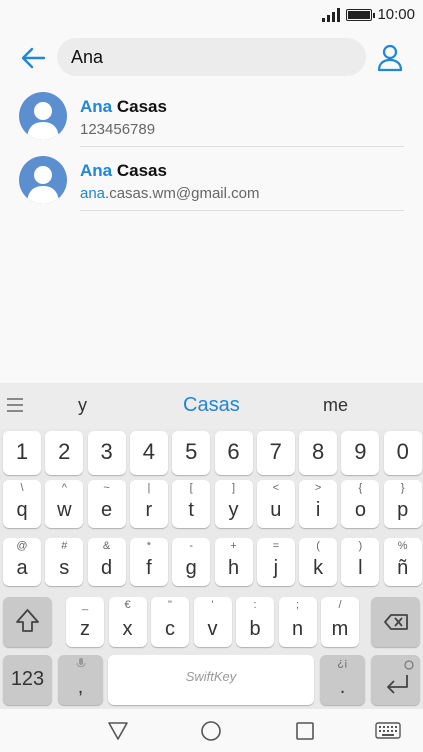 Image resolution: width=423 pixels, height=752 pixels. What do you see at coordinates (318, 562) in the screenshot?
I see `key-k: (k` at bounding box center [318, 562].